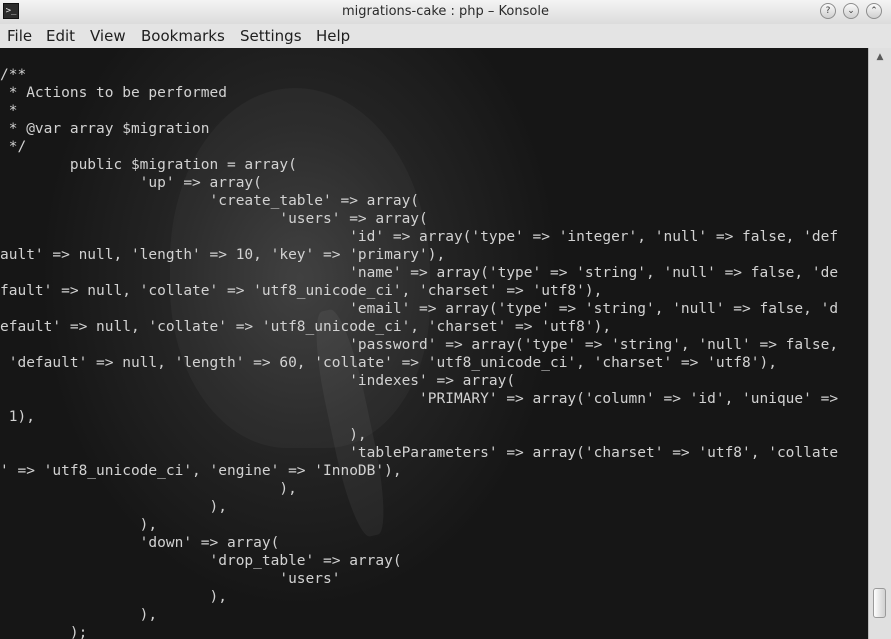 Image resolution: width=891 pixels, height=639 pixels. Describe the element at coordinates (214, 219) in the screenshot. I see `terminal-line: 'users' => array(` at that location.